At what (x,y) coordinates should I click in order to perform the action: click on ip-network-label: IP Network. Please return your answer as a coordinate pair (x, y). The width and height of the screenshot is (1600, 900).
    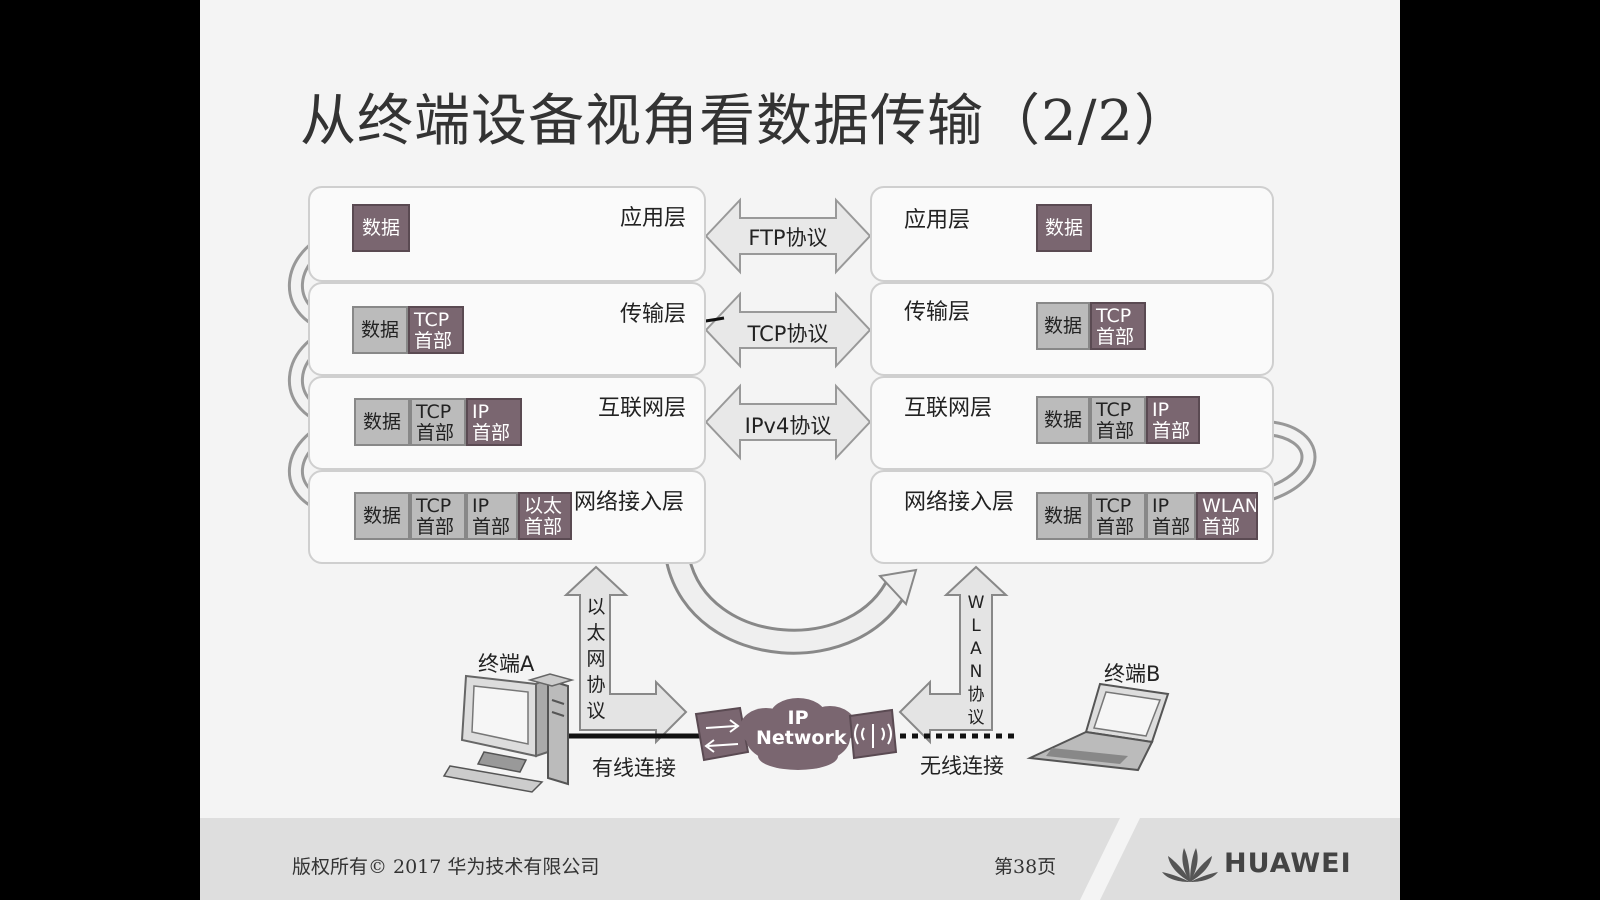
    Looking at the image, I should click on (801, 728).